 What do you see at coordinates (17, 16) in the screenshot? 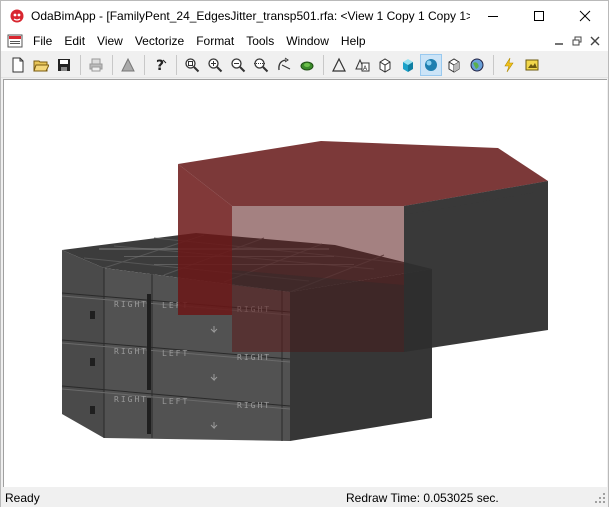
I see `app-logo-icon` at bounding box center [17, 16].